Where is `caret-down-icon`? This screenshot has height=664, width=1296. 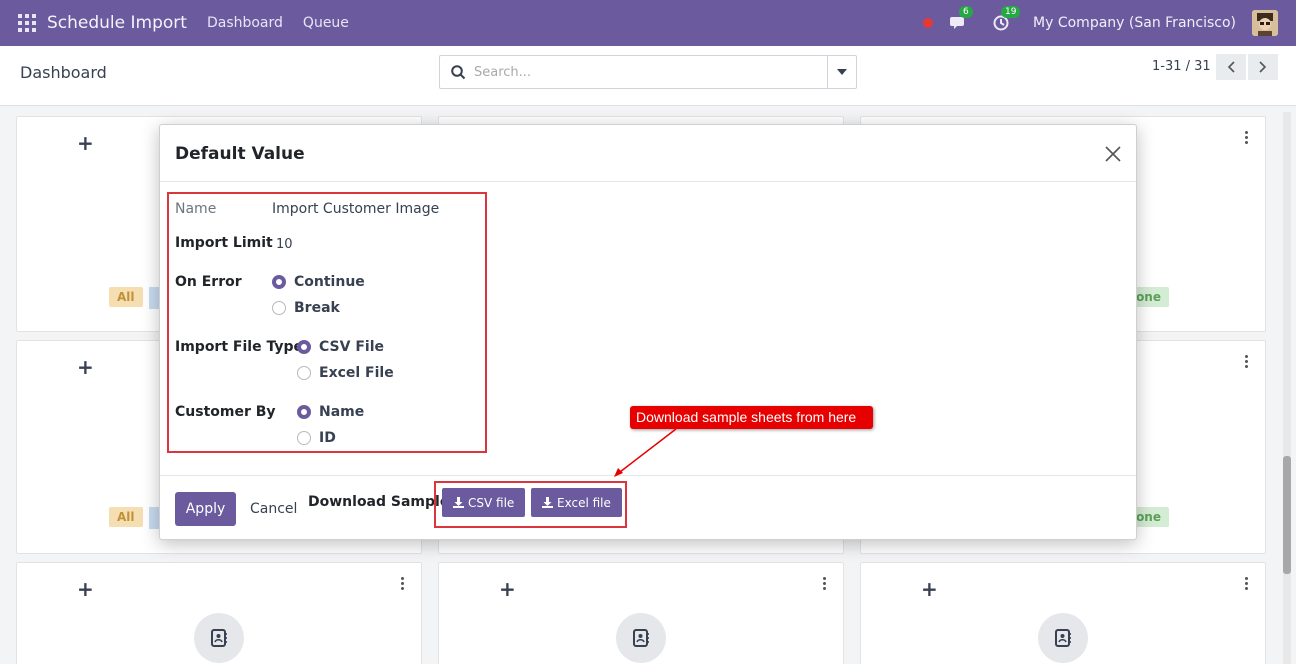 caret-down-icon is located at coordinates (842, 72).